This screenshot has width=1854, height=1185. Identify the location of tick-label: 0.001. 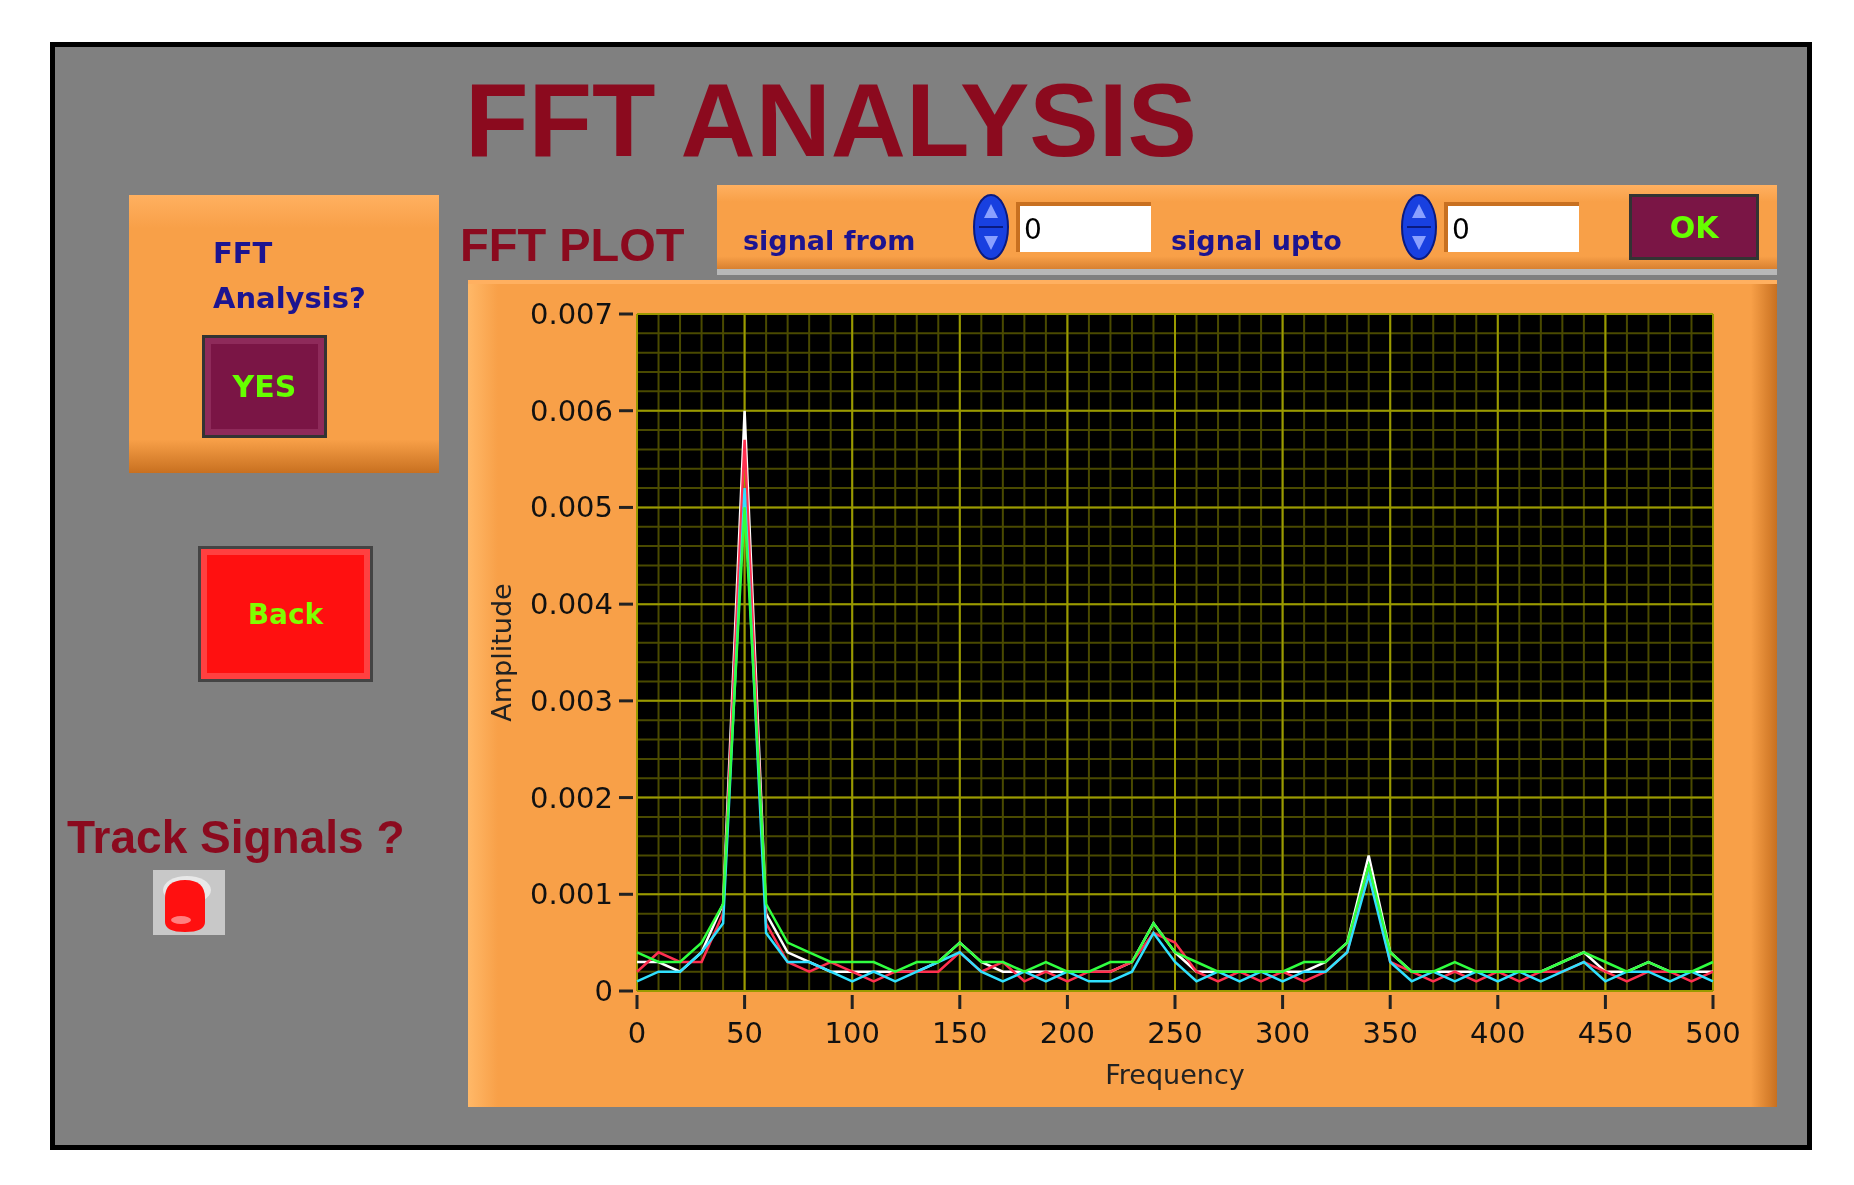
(571, 894).